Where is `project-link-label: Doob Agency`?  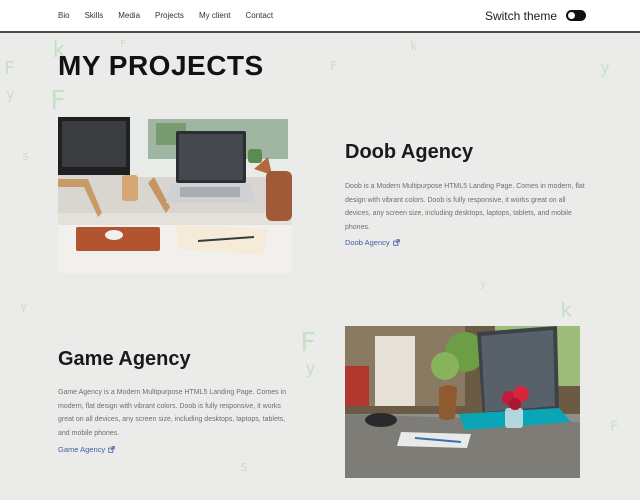 project-link-label: Doob Agency is located at coordinates (367, 242).